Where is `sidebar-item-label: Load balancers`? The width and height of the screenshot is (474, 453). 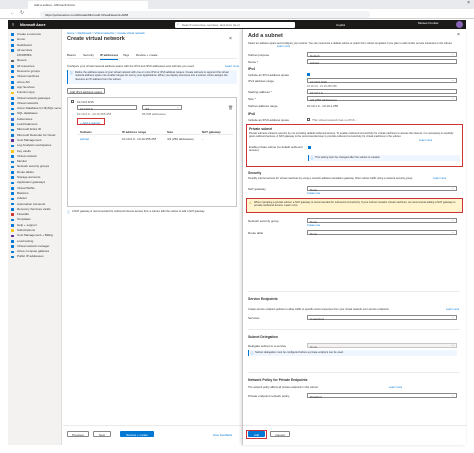 sidebar-item-label: Load balancers is located at coordinates (27, 124).